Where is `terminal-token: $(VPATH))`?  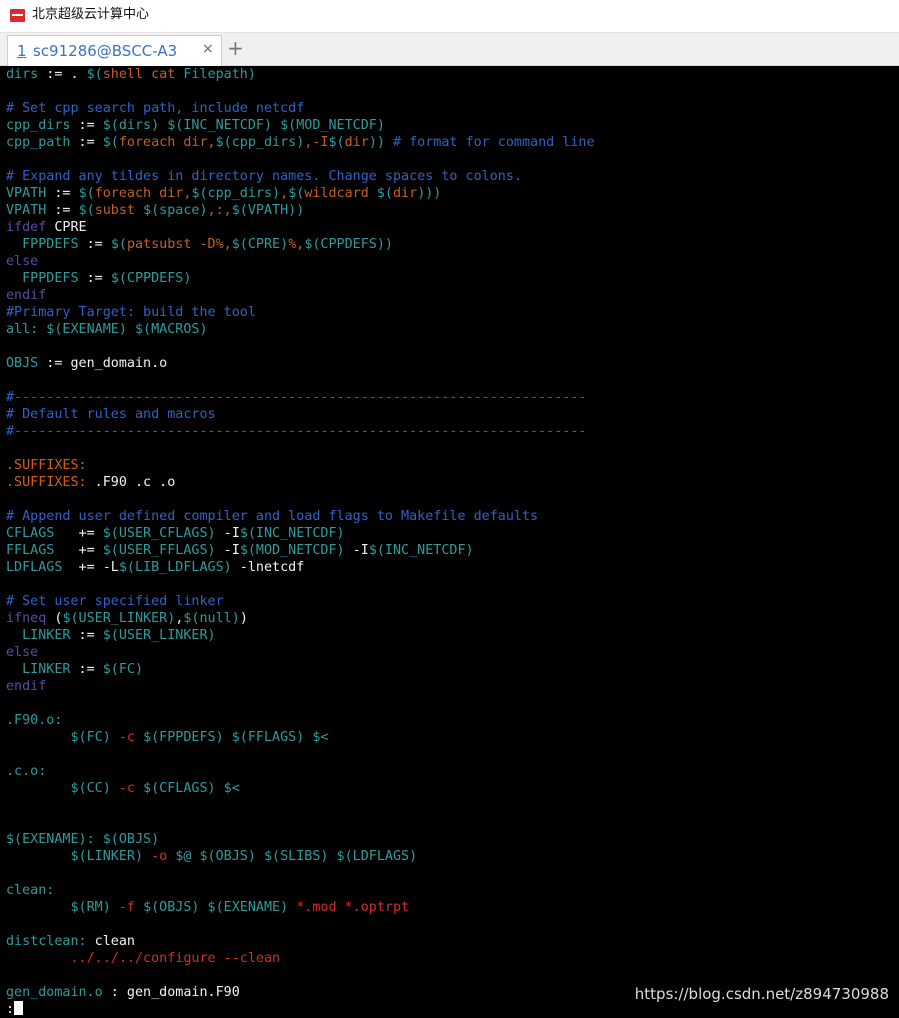
terminal-token: $(VPATH)) is located at coordinates (268, 210).